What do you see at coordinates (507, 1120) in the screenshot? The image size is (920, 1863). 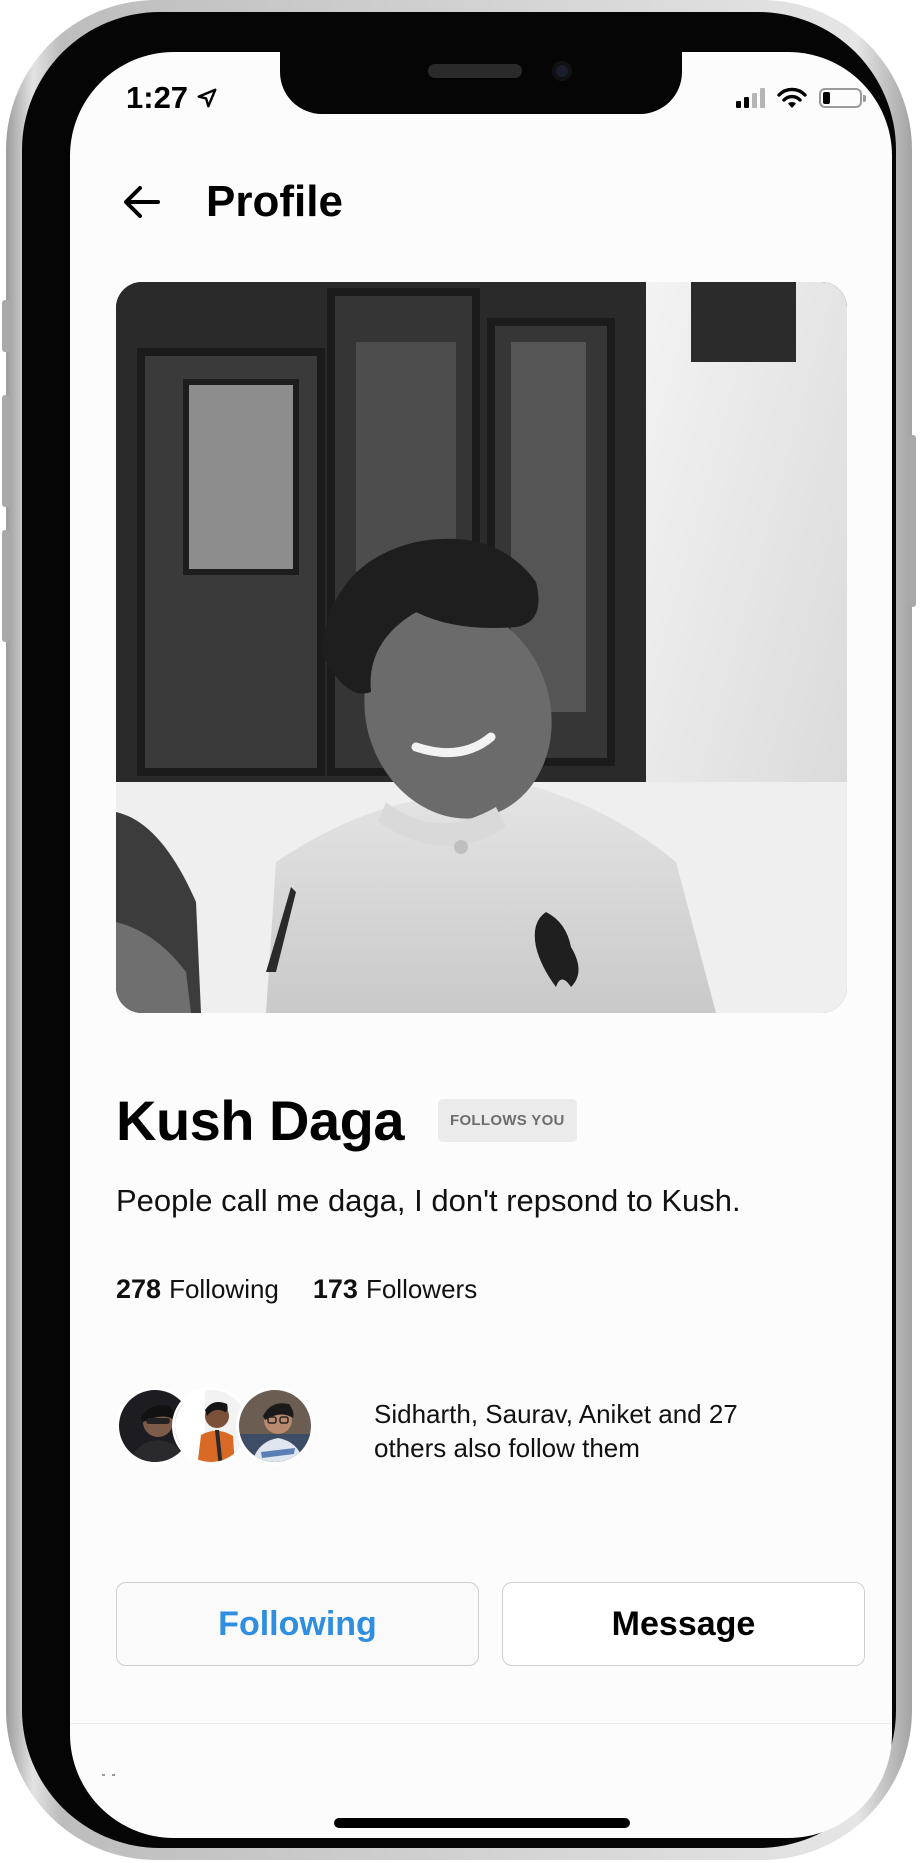 I see `follows-you-badge: FOLLOWS YOU` at bounding box center [507, 1120].